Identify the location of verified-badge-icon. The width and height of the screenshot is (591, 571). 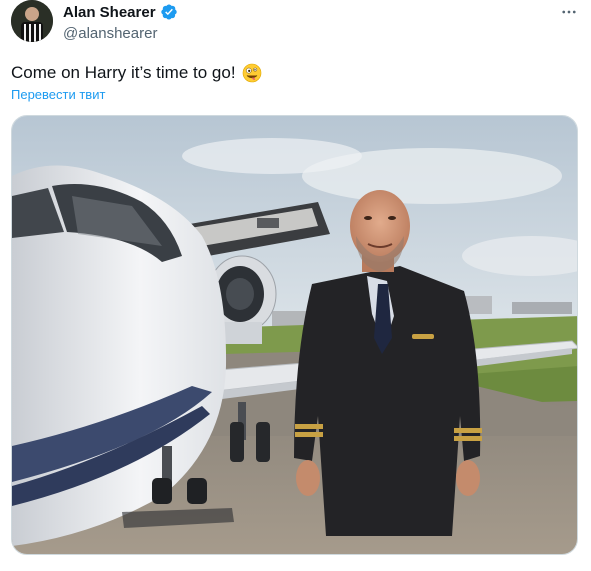
(169, 12).